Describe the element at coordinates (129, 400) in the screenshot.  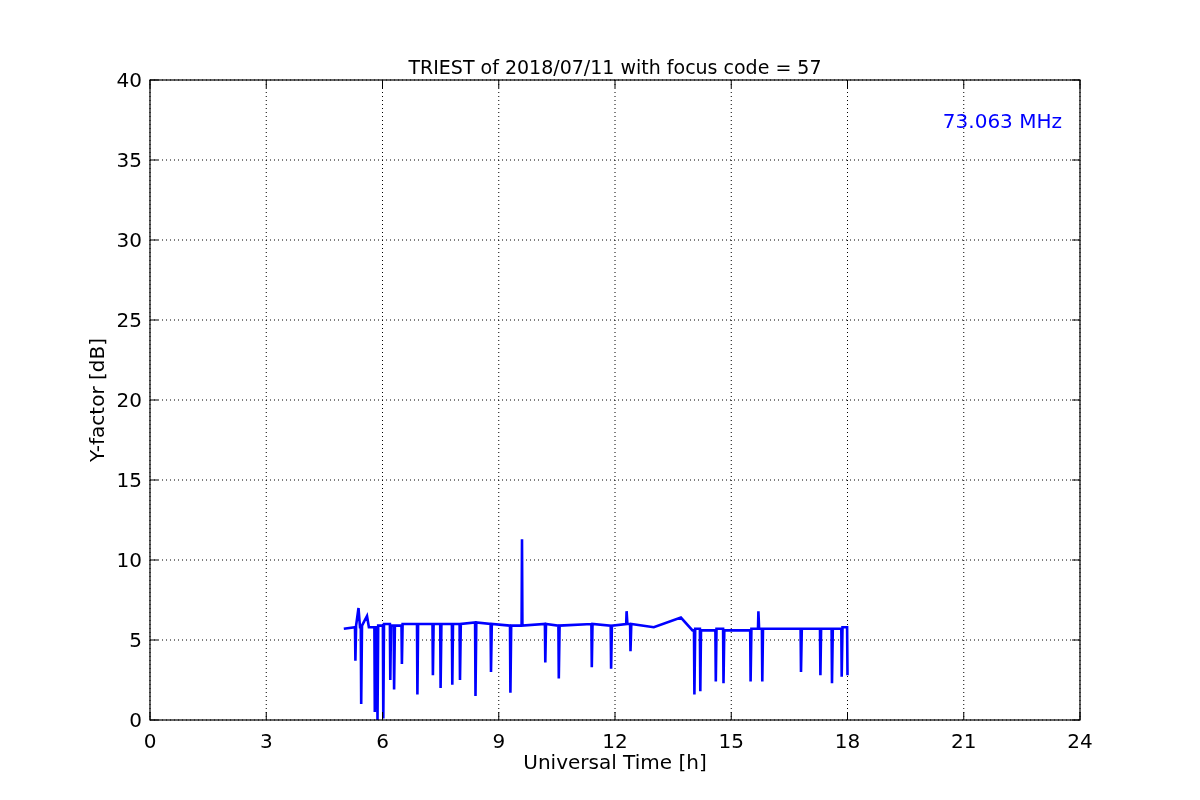
I see `y-tick-label: 20` at that location.